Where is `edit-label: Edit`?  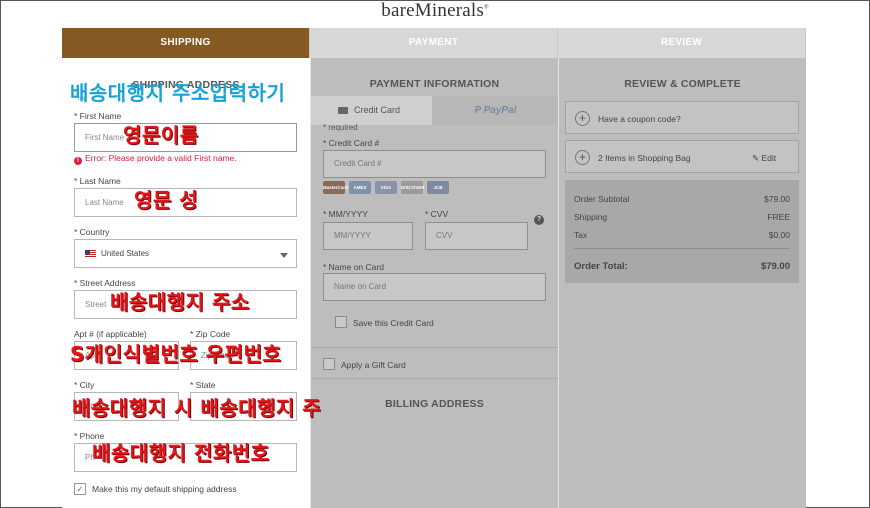 edit-label: Edit is located at coordinates (769, 158).